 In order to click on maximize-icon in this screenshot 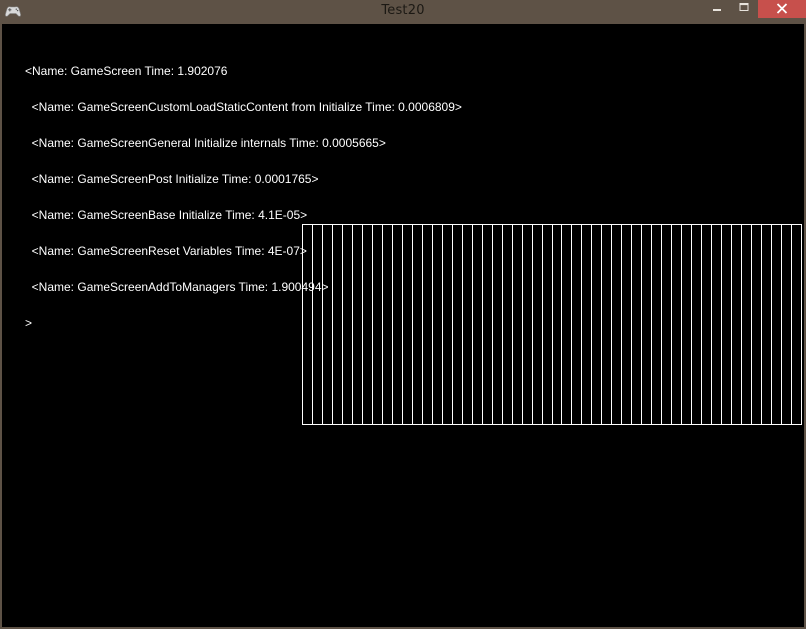, I will do `click(744, 7)`.